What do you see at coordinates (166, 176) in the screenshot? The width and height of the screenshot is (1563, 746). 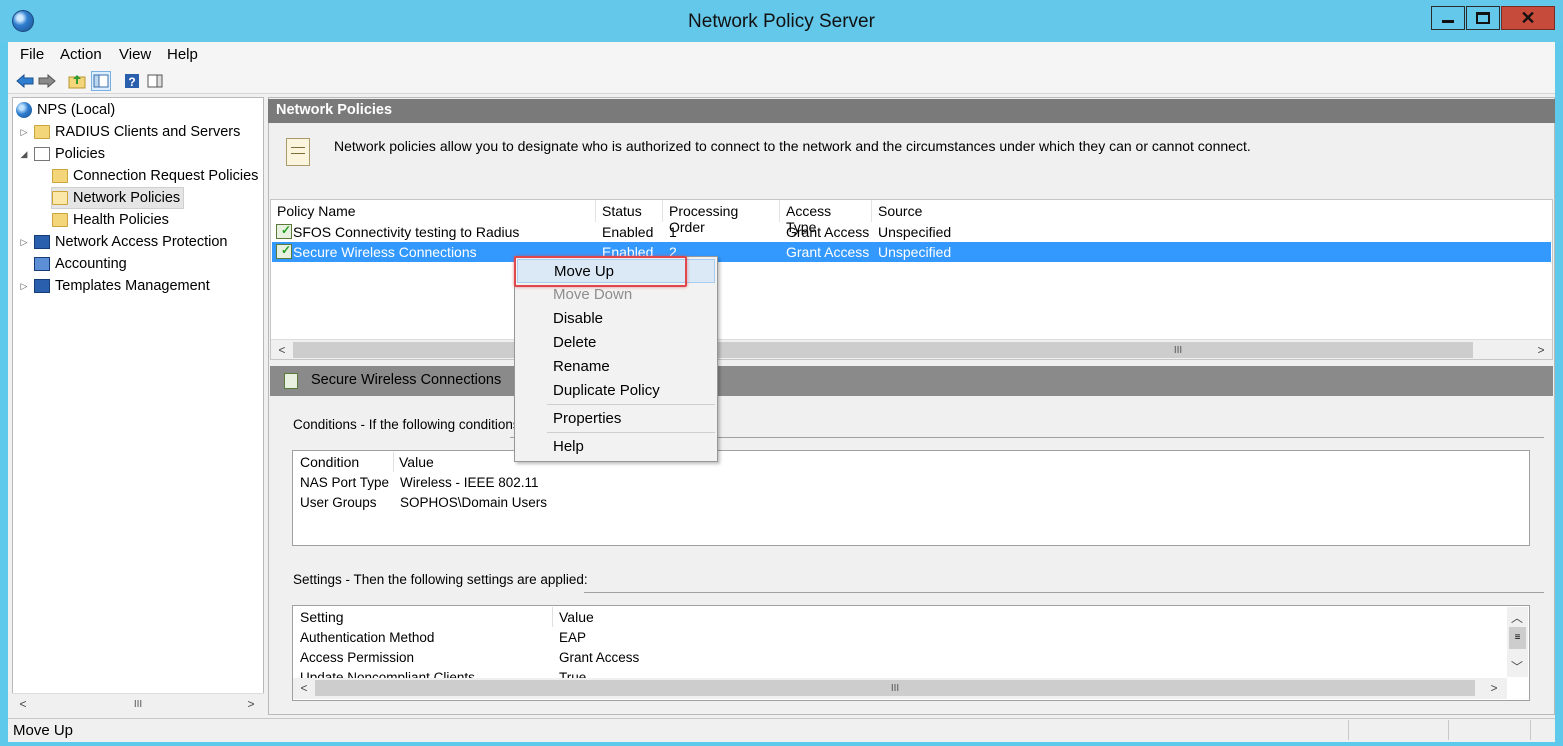 I see `tree-item-label: Connection Request Policies` at bounding box center [166, 176].